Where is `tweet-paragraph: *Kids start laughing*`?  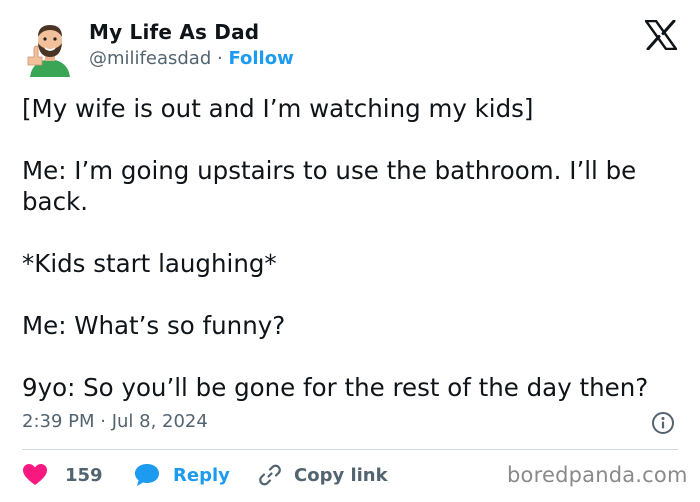 tweet-paragraph: *Kids start laughing* is located at coordinates (149, 263).